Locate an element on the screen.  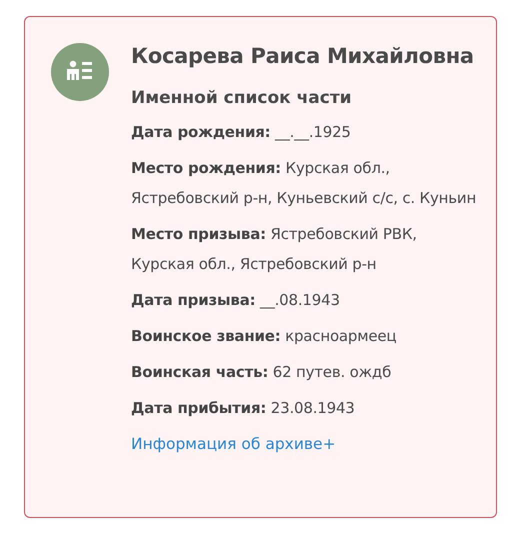
record-field: Воинское звание: красноармеец is located at coordinates (306, 336).